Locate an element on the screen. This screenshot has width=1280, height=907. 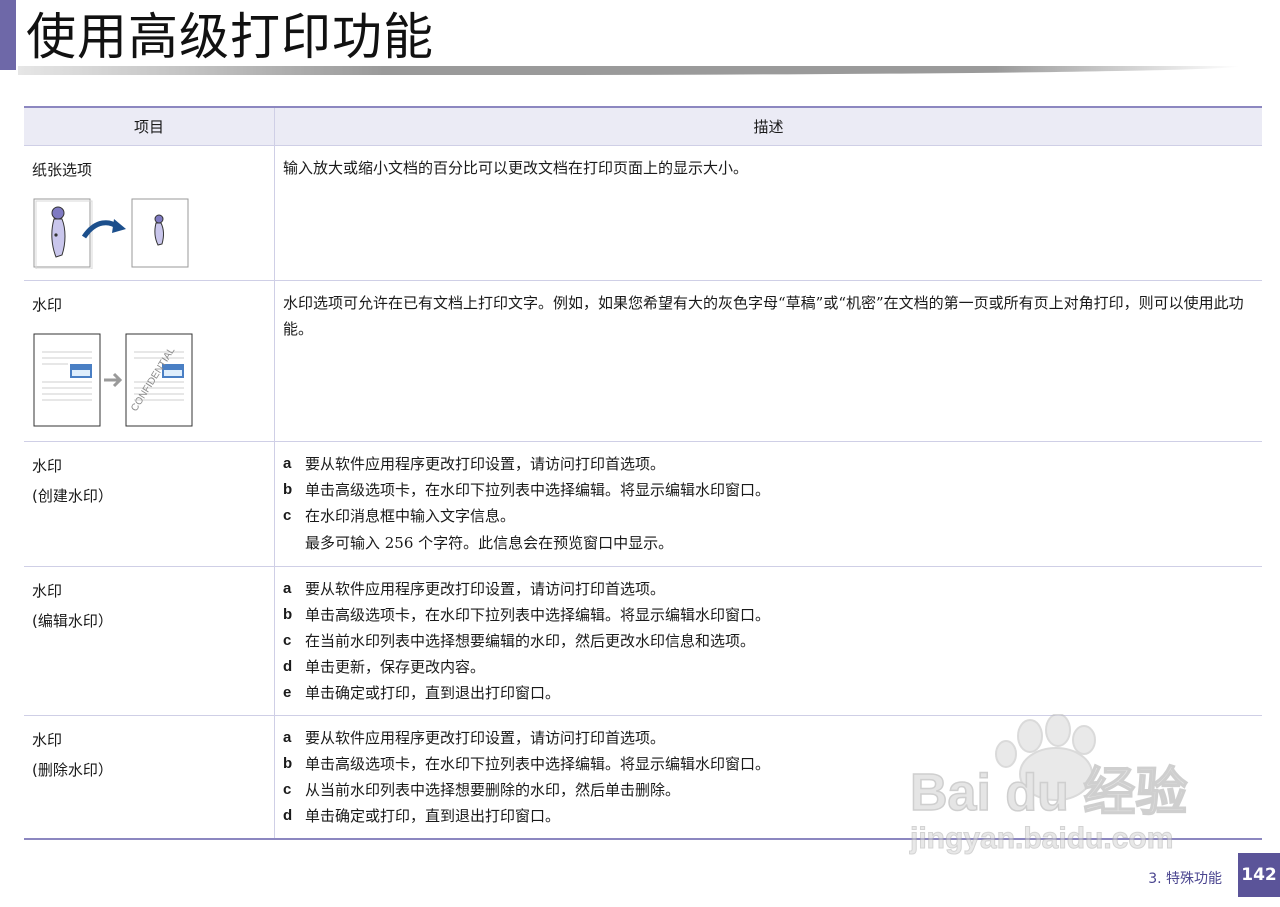
step-text: 在水印消息框中输入文字信息。 is located at coordinates (410, 516).